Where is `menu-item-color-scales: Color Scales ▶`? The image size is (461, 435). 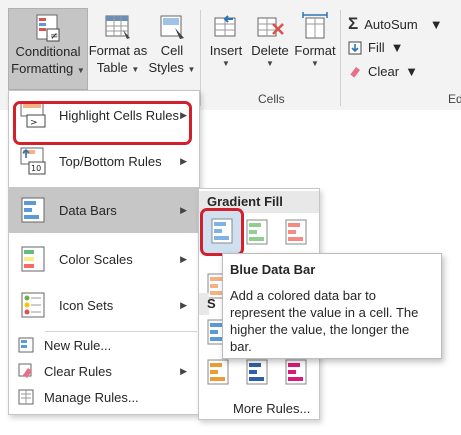
menu-item-color-scales: Color Scales ▶ is located at coordinates (104, 259).